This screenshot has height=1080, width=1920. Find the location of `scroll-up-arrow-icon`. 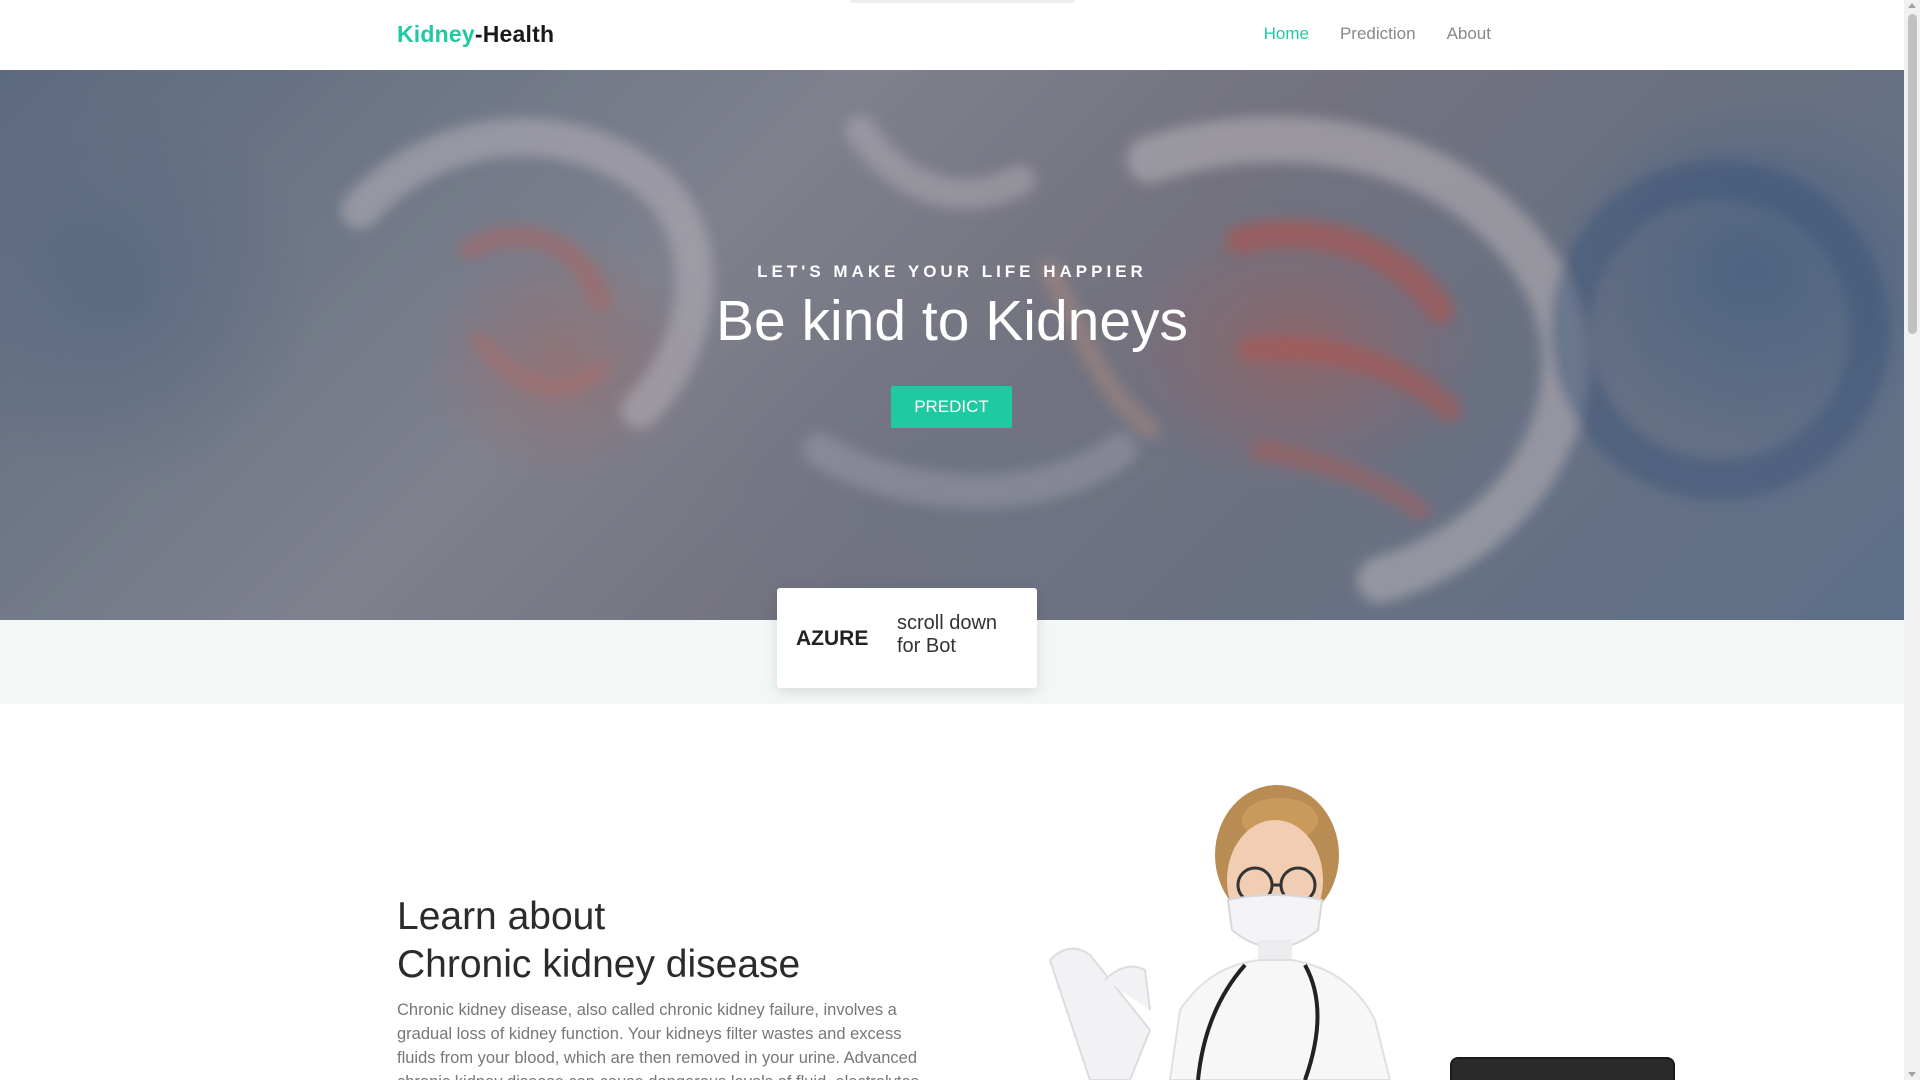

scroll-up-arrow-icon is located at coordinates (1912, 5).